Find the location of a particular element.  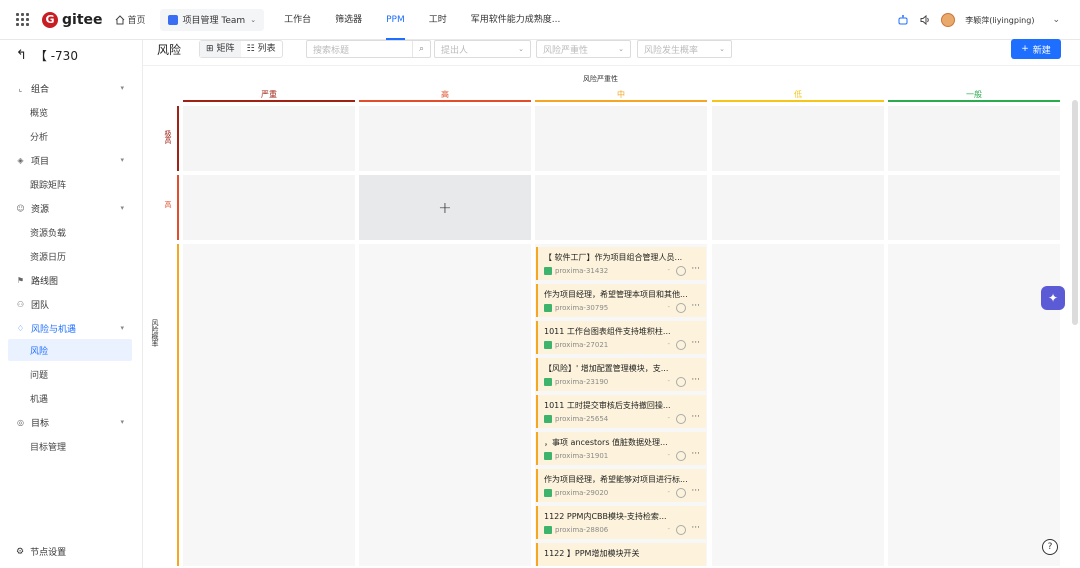

sidebar-item-resource-load: 资源负载 is located at coordinates (70, 232).